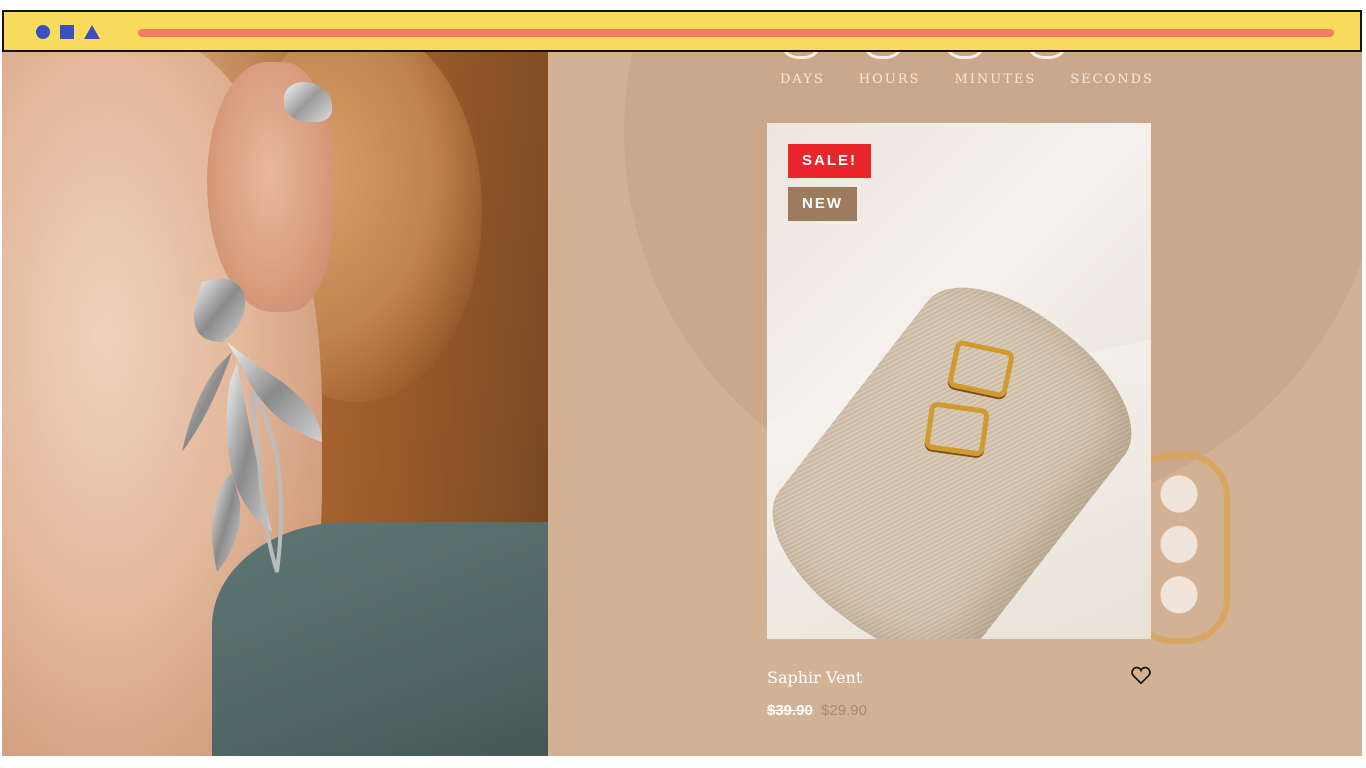 This screenshot has width=1366, height=768. Describe the element at coordinates (92, 32) in the screenshot. I see `triangle-icon` at that location.